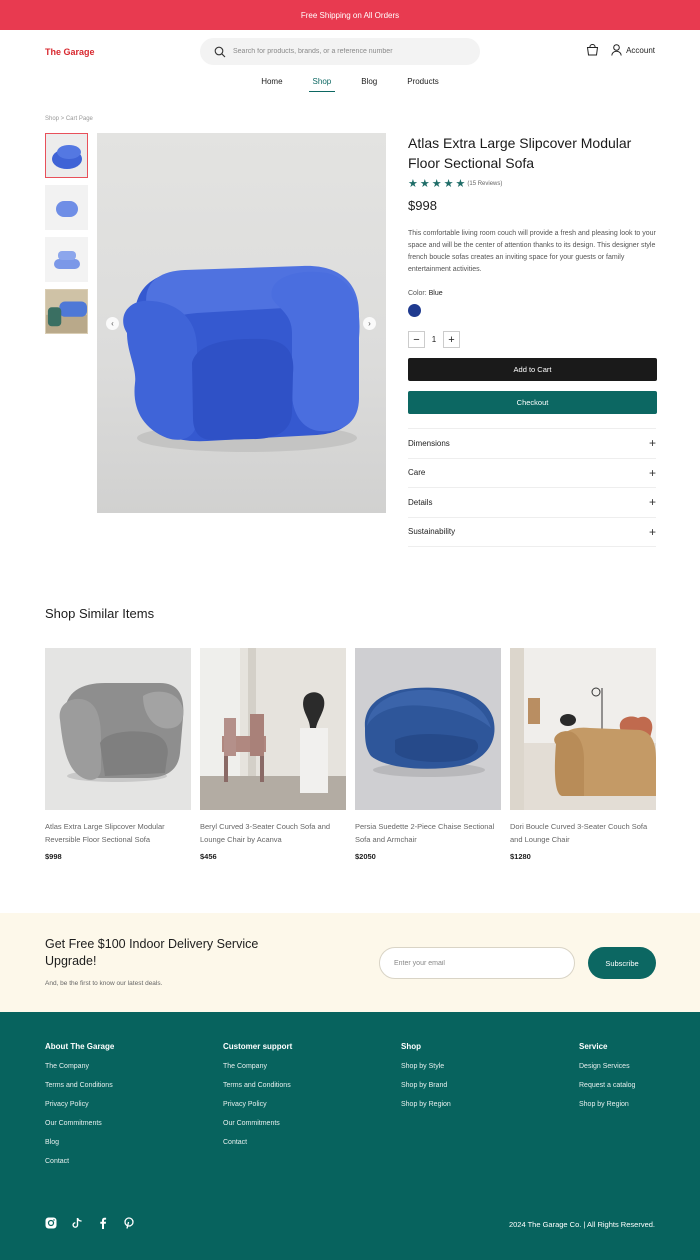  Describe the element at coordinates (208, 856) in the screenshot. I see `product-price: $456` at that location.